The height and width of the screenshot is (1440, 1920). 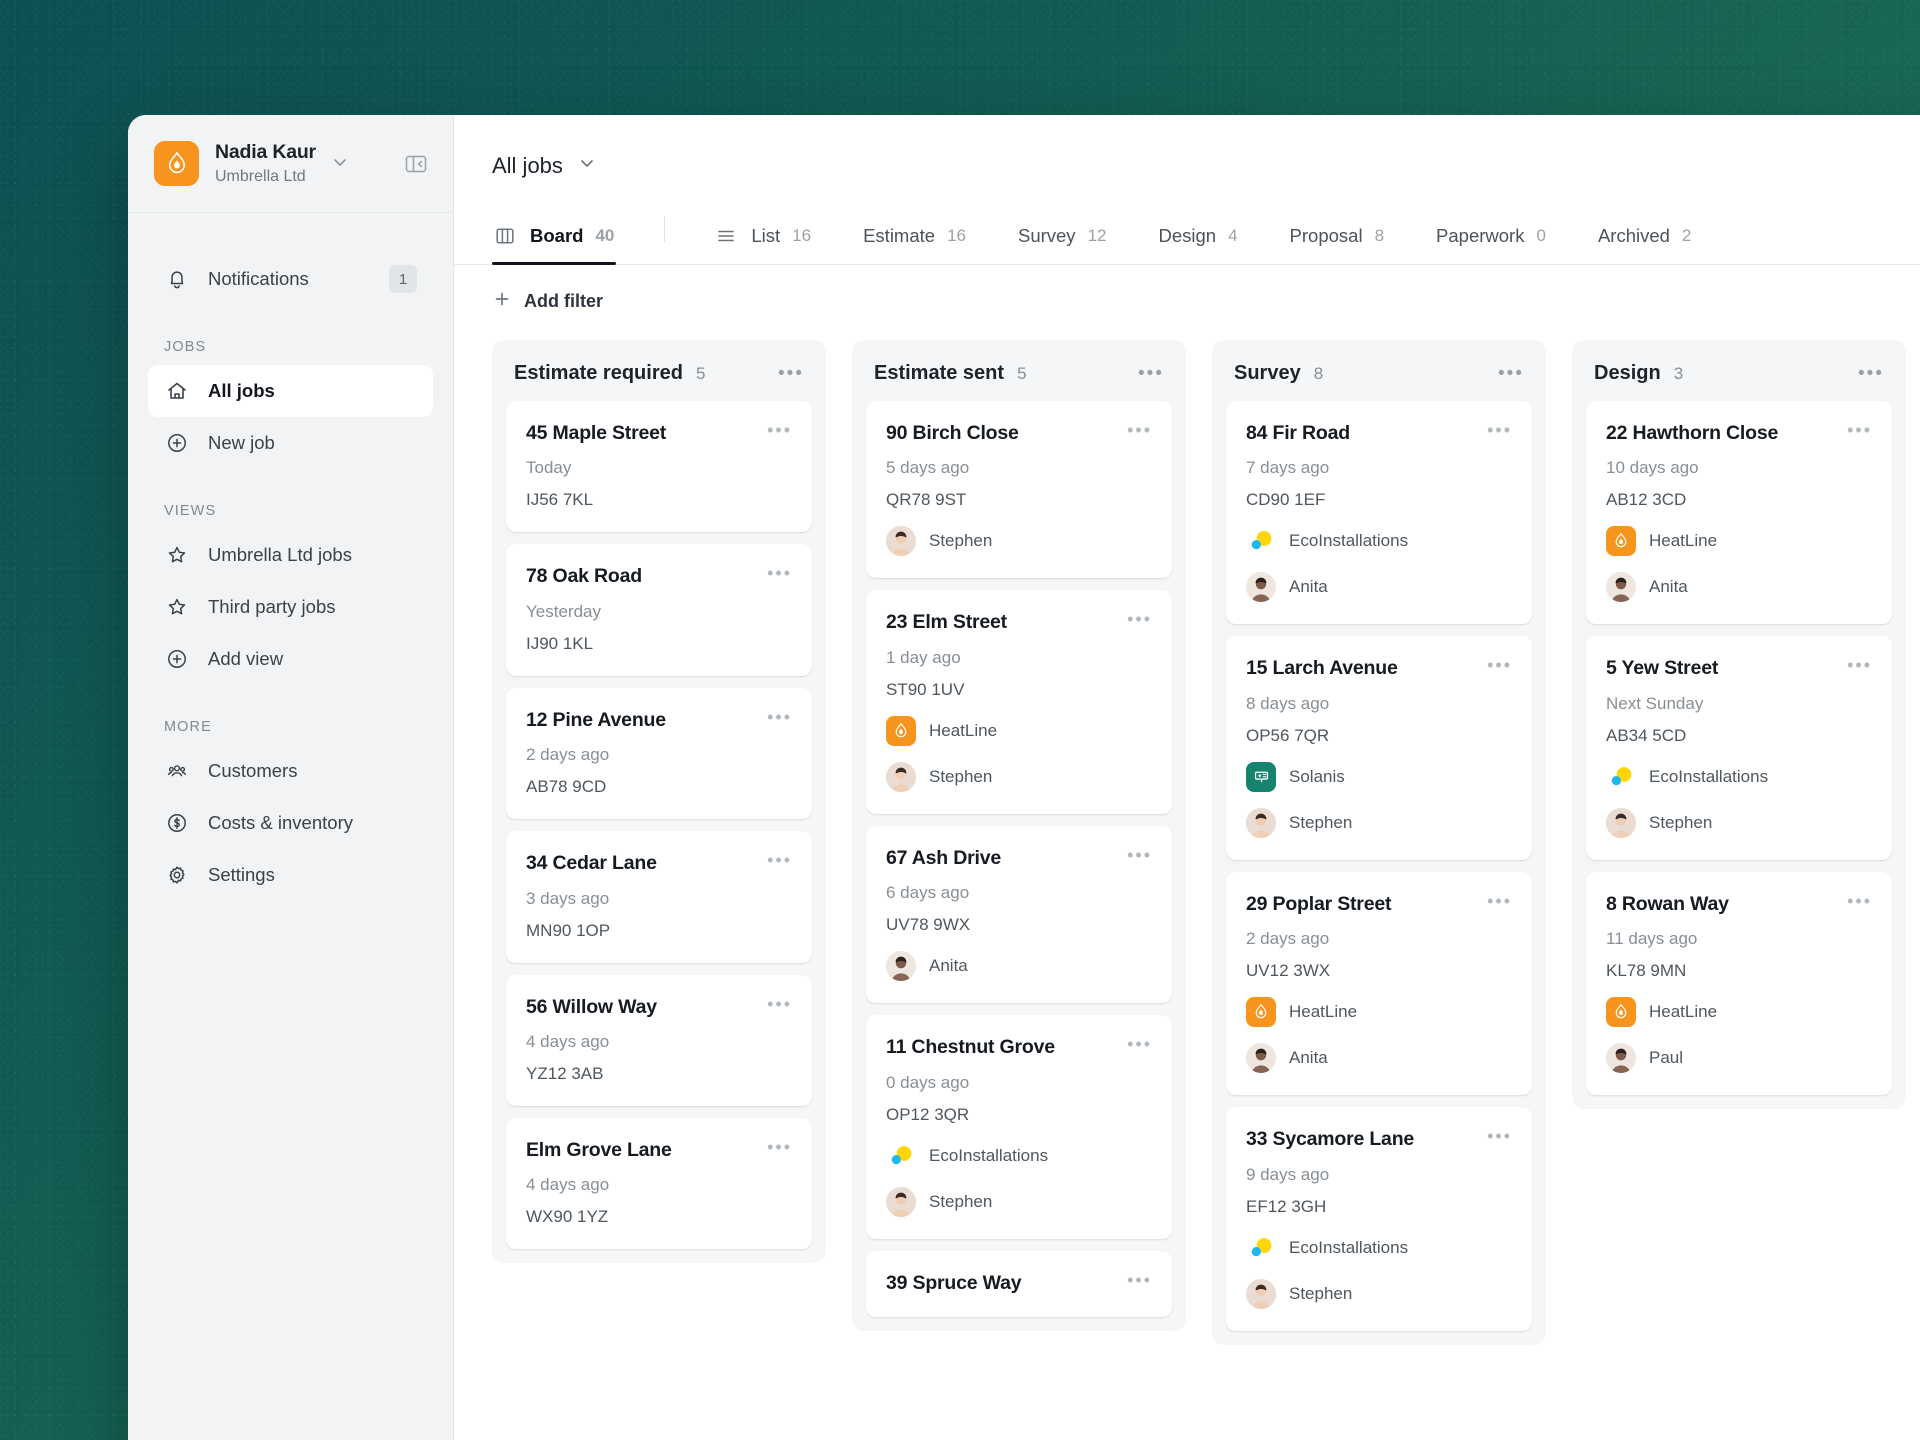 I want to click on plus-circle-icon, so click(x=177, y=659).